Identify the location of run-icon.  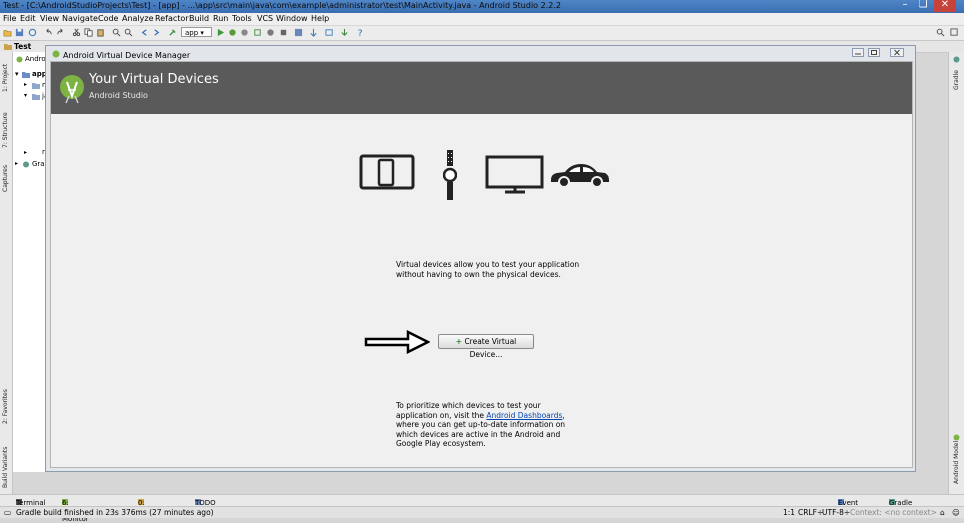
(220, 32).